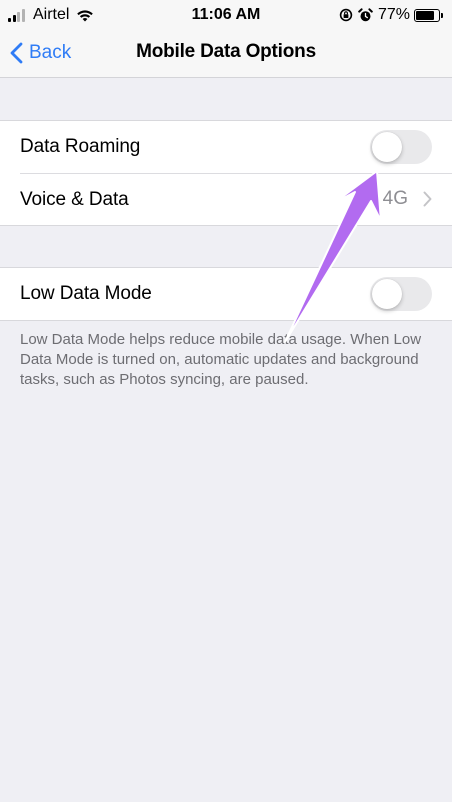 This screenshot has width=452, height=802. I want to click on voice-data-label: Voice & Data, so click(74, 199).